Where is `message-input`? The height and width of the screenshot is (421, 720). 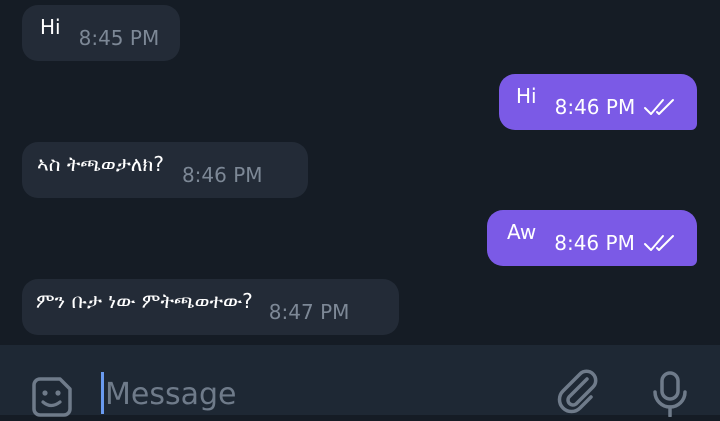
message-input is located at coordinates (315, 394).